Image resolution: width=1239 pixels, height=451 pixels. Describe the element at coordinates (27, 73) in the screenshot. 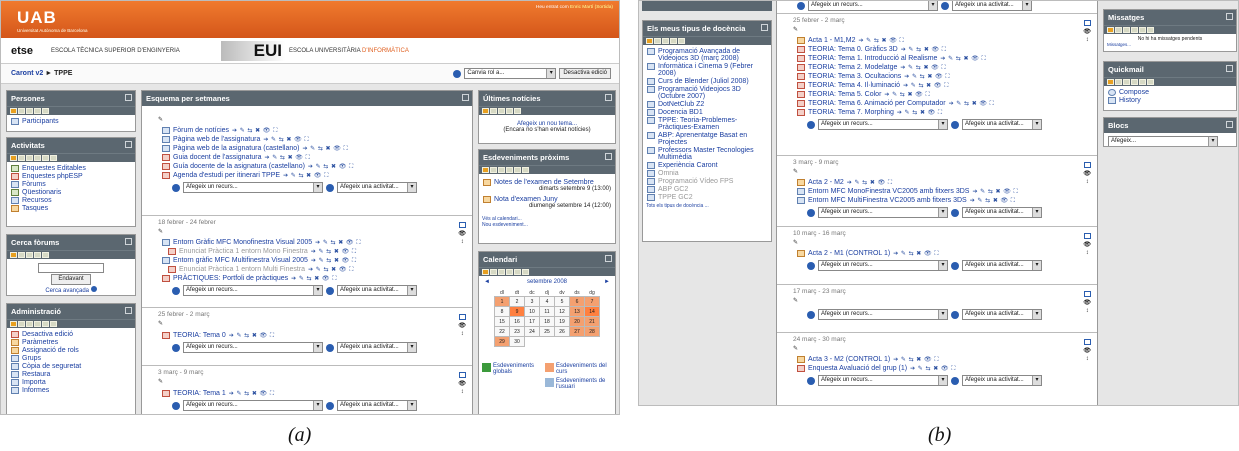

I see `breadcrumb-home: Caront v2` at that location.